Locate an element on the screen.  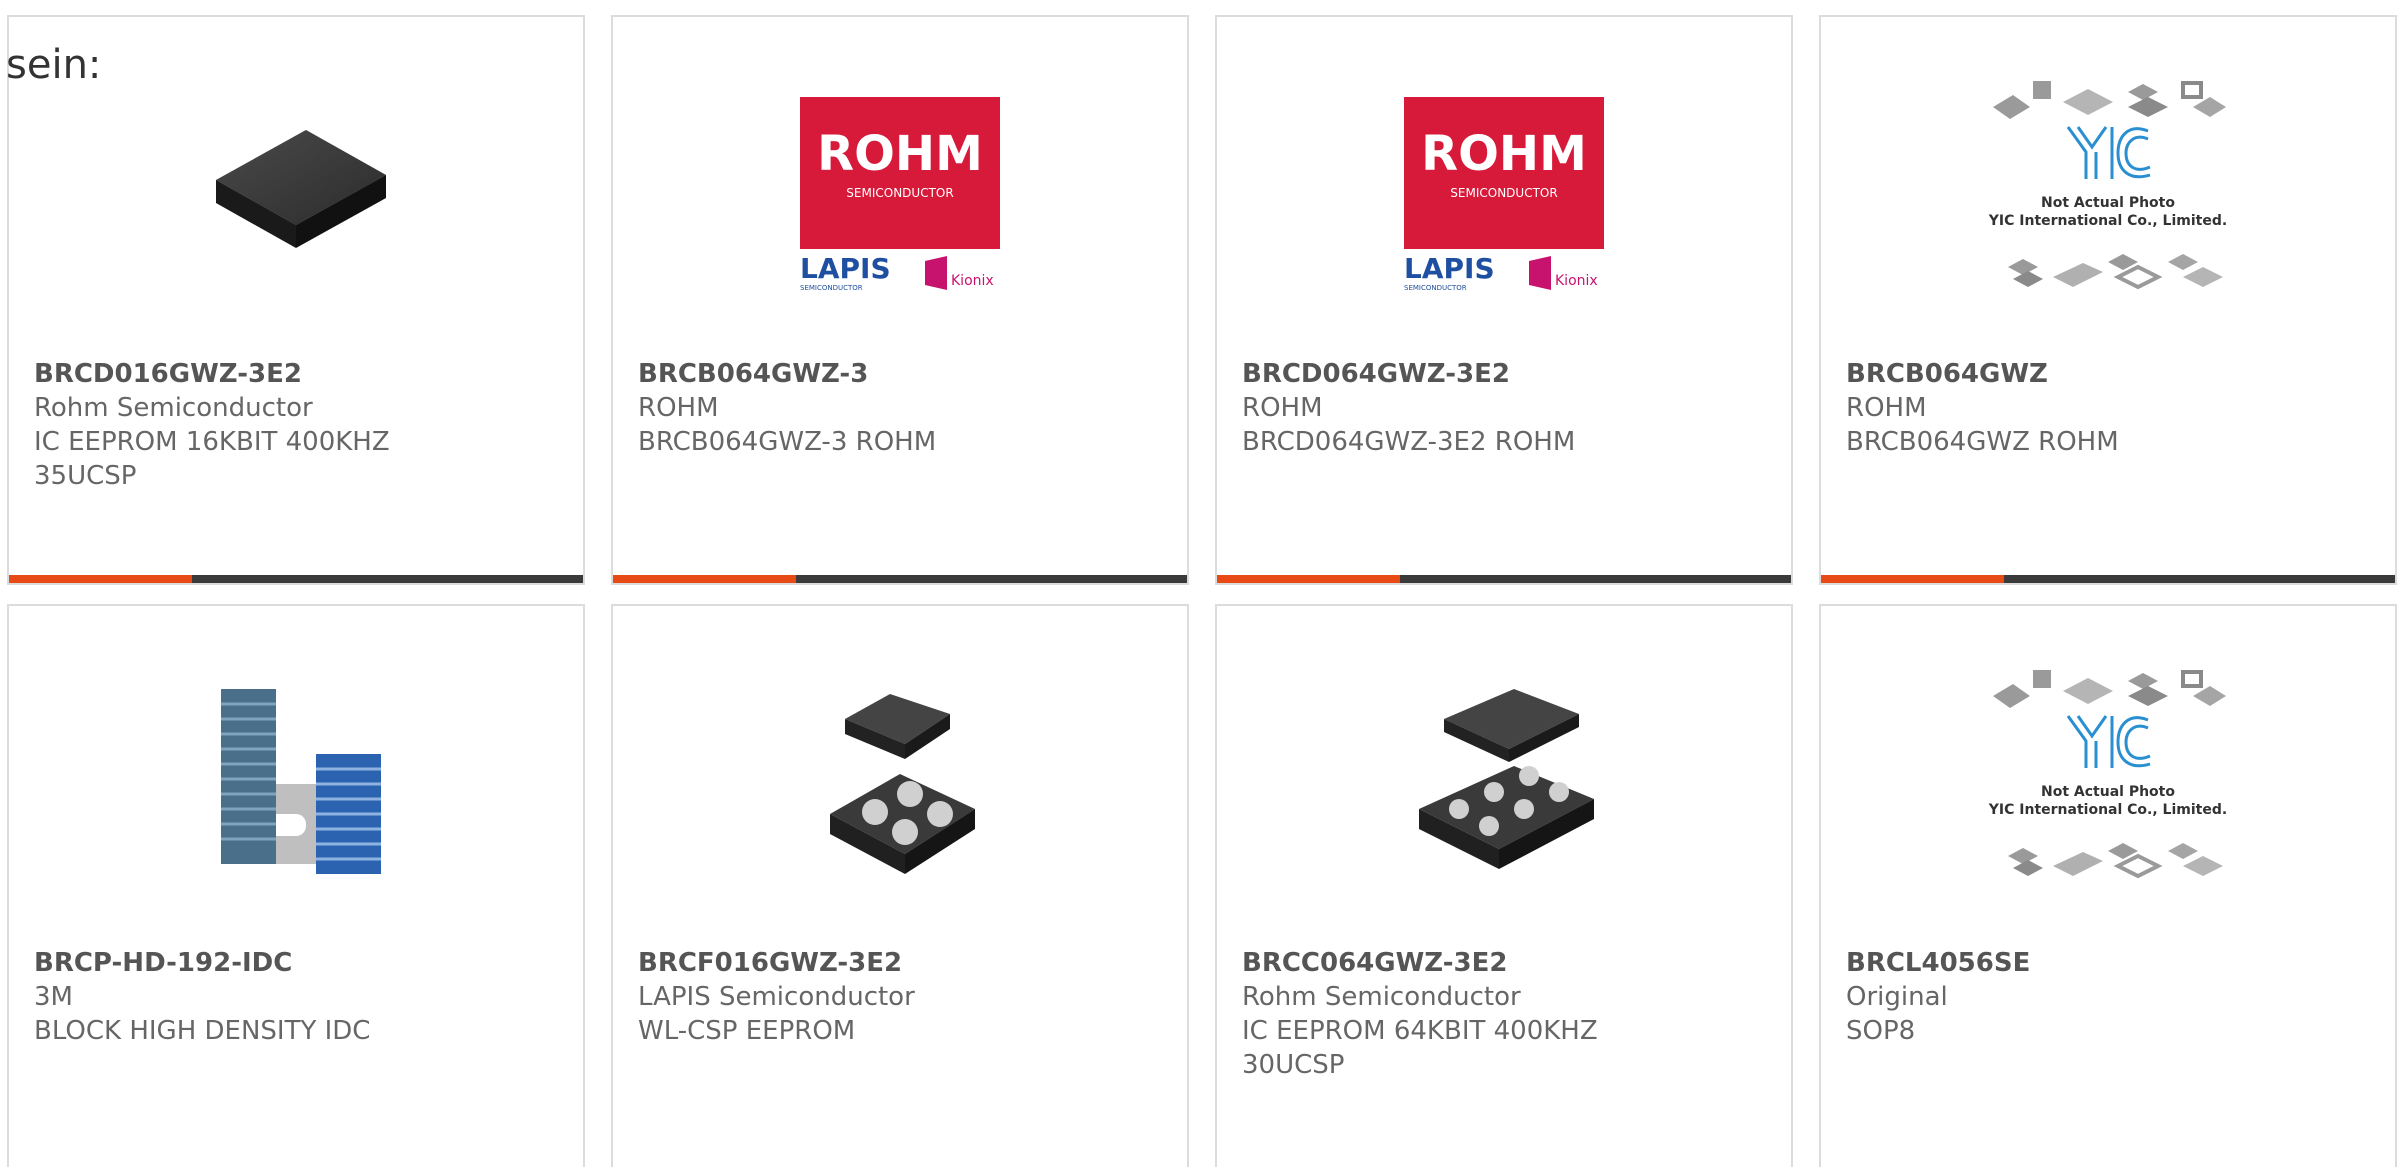
wlcsp-chip-icon is located at coordinates (902, 783).